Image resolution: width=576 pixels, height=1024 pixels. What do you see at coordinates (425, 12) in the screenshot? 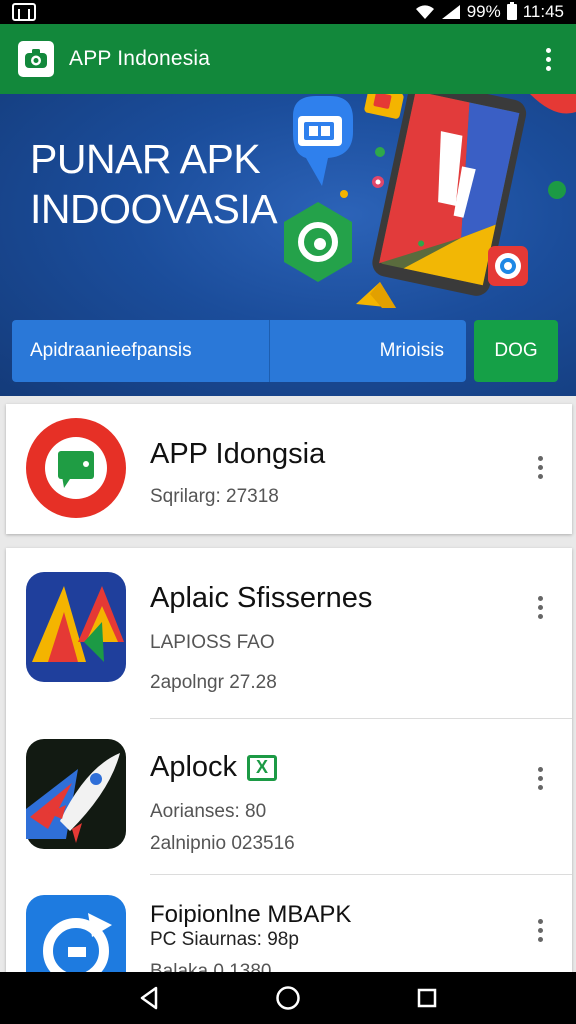
I see `wifi-icon` at bounding box center [425, 12].